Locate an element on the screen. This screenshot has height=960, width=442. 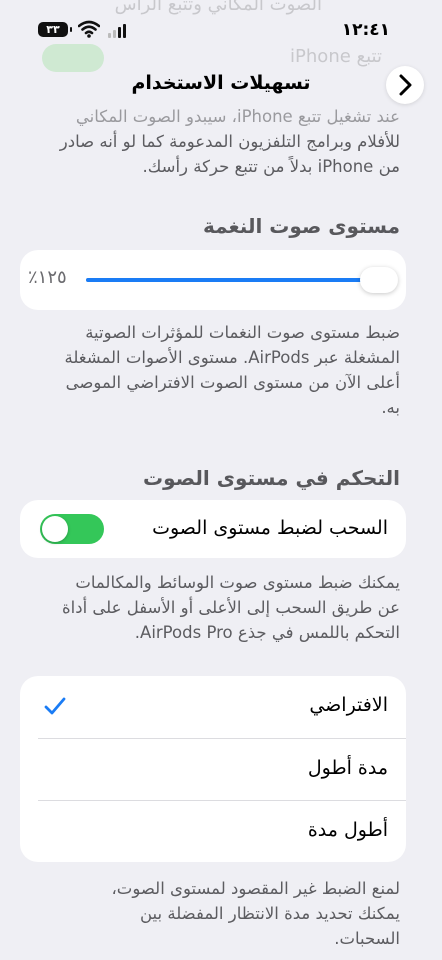
status-time: ١٢:٤١ is located at coordinates (365, 30).